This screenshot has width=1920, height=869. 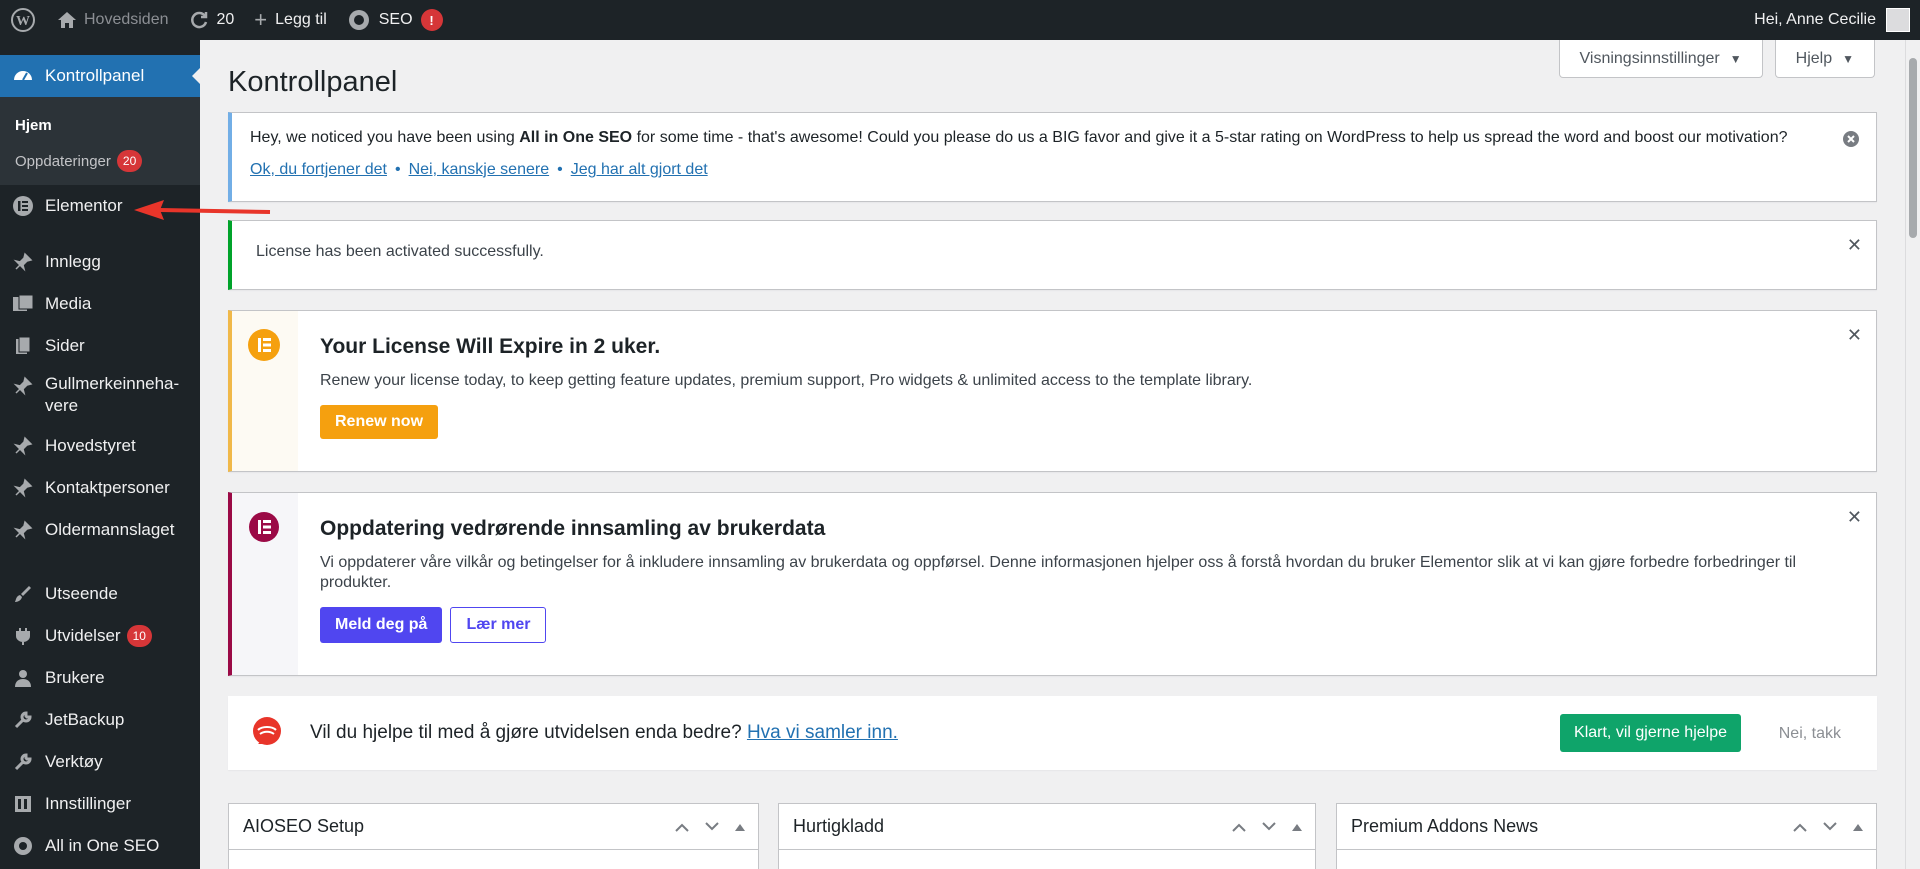 What do you see at coordinates (261, 19) in the screenshot?
I see `plus-icon: +` at bounding box center [261, 19].